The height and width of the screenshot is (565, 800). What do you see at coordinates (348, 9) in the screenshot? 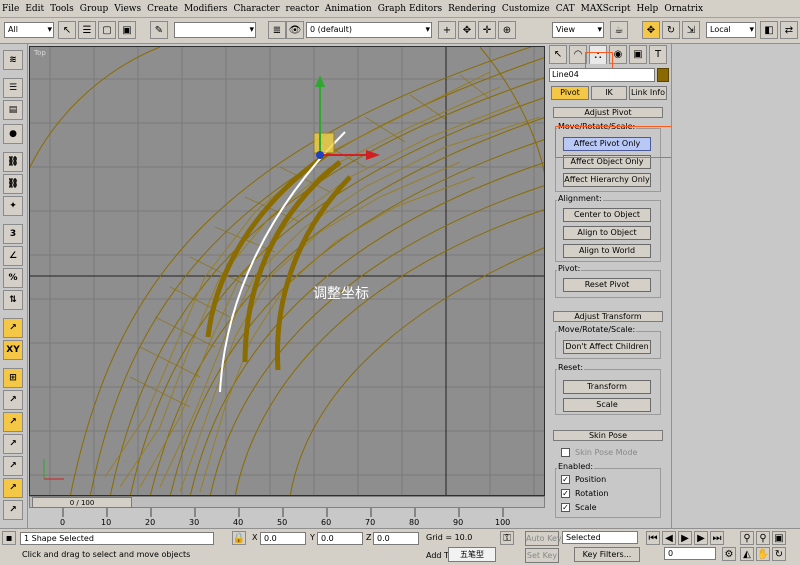
I see `menu-animation: Animation` at bounding box center [348, 9].